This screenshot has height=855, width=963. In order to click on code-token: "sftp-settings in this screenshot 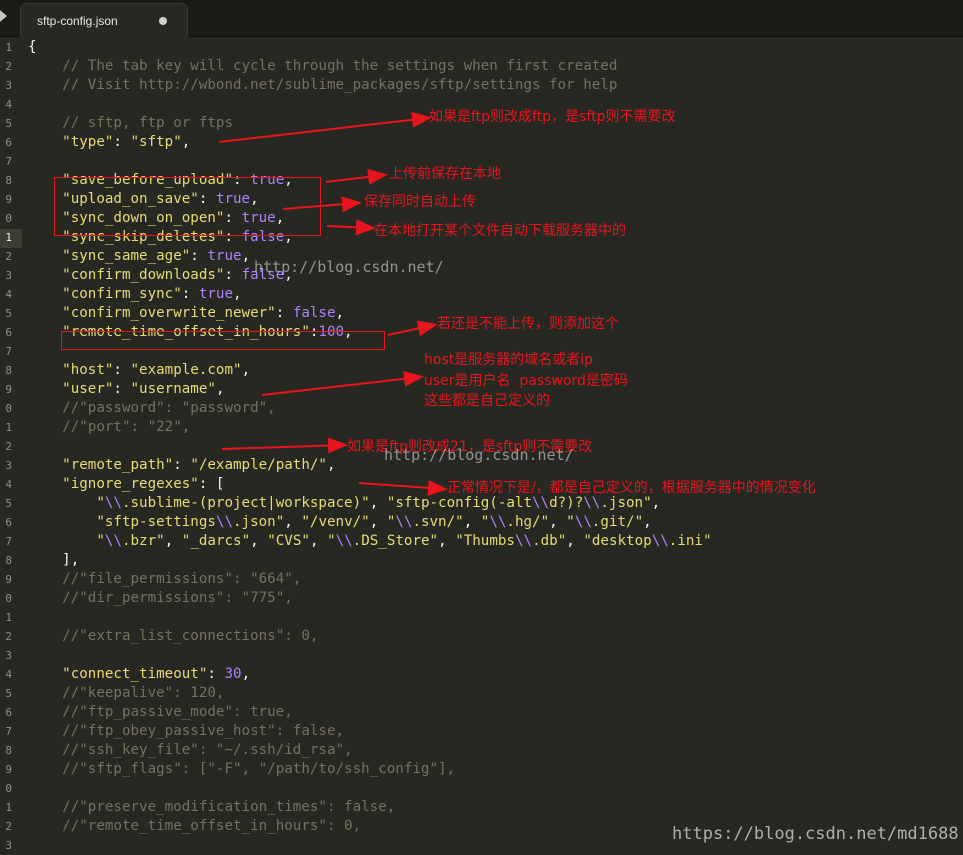, I will do `click(122, 522)`.